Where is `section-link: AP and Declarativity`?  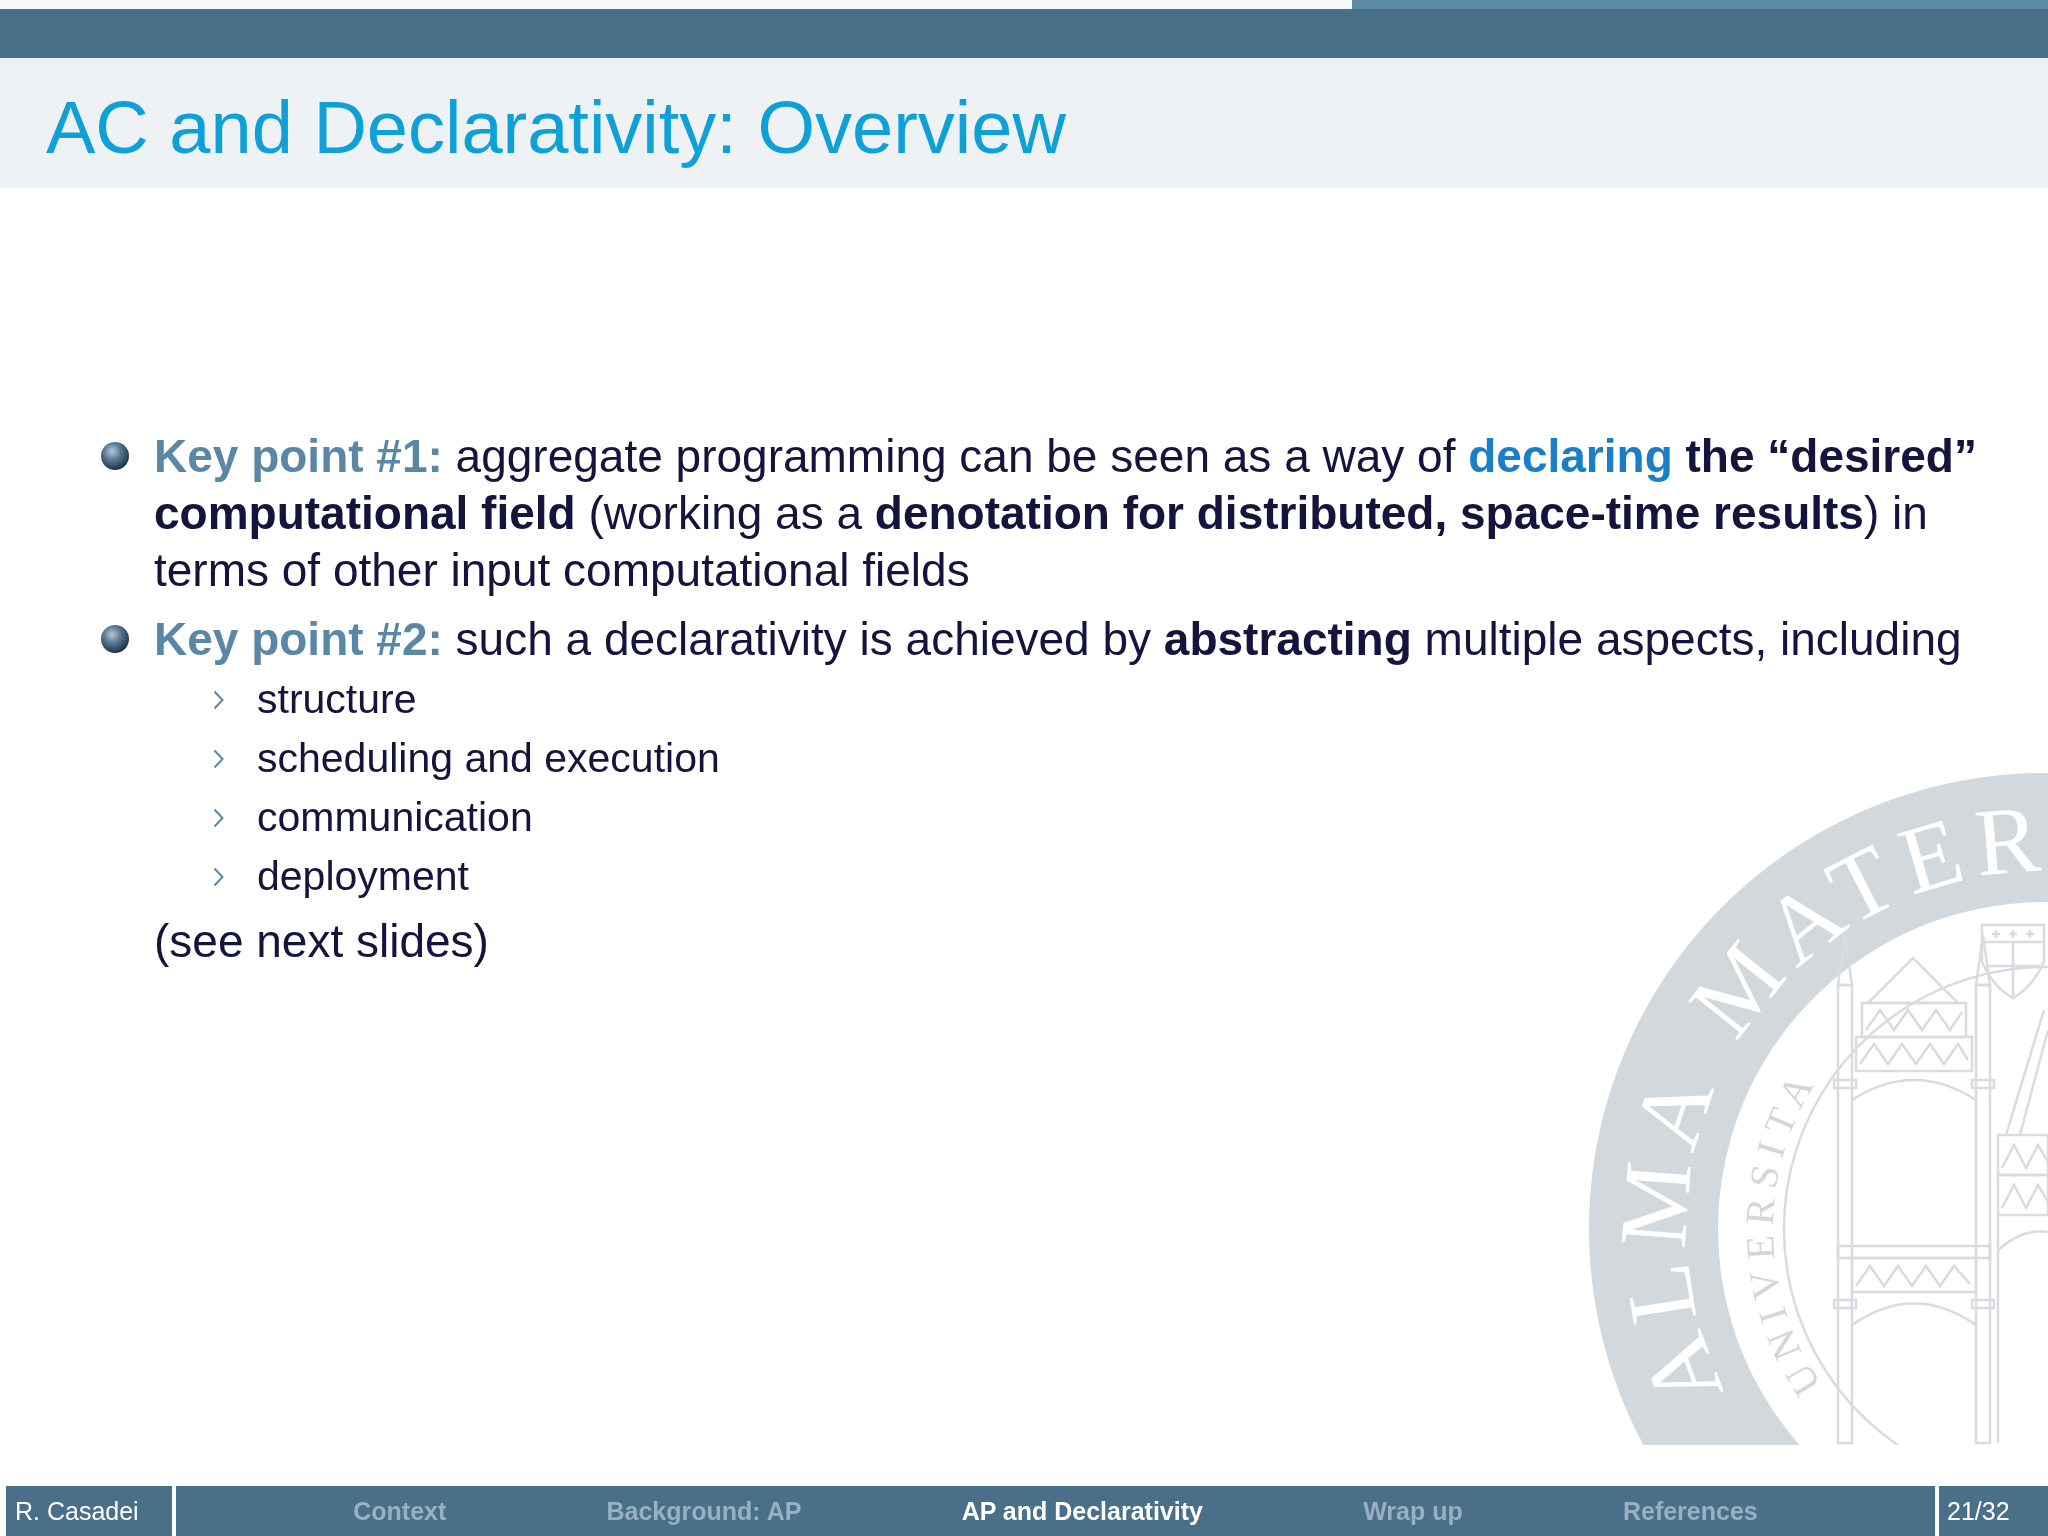
section-link: AP and Declarativity is located at coordinates (1082, 1511).